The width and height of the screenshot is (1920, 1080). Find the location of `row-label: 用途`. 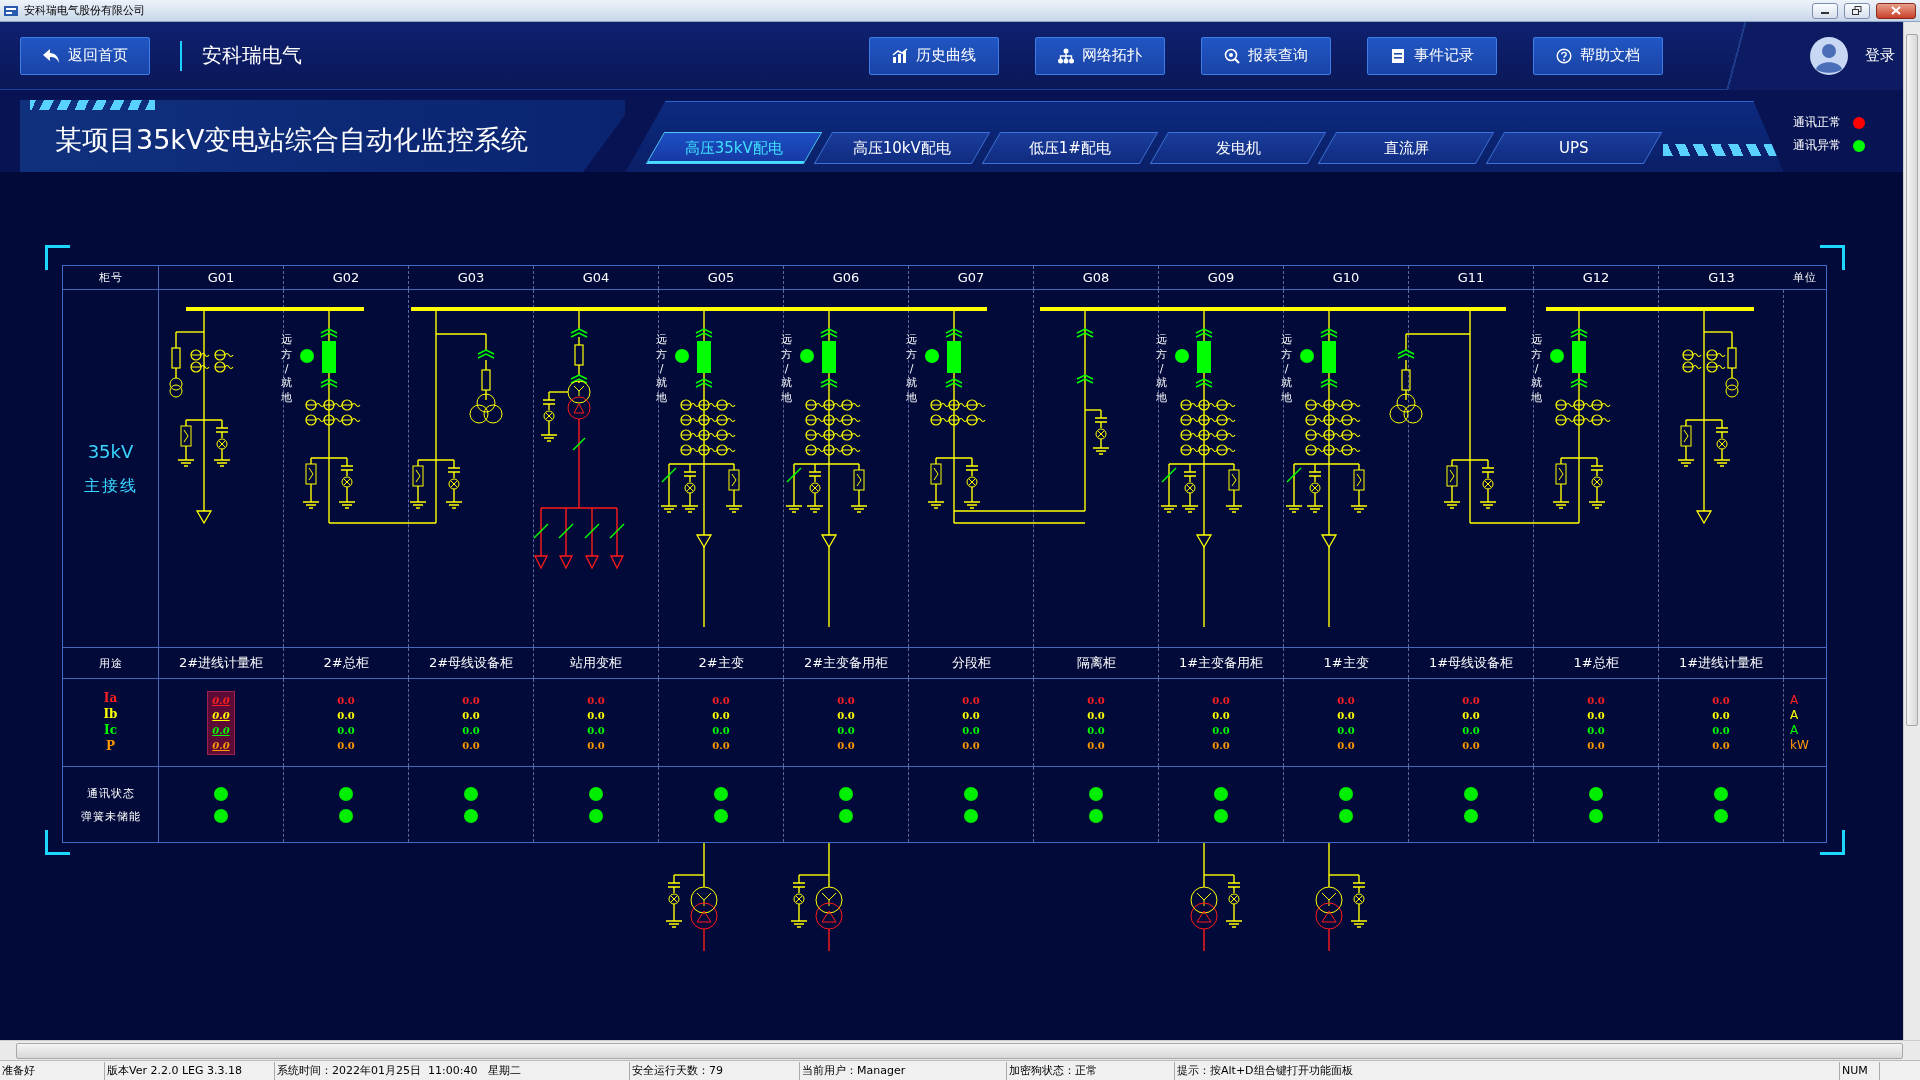

row-label: 用途 is located at coordinates (110, 663).